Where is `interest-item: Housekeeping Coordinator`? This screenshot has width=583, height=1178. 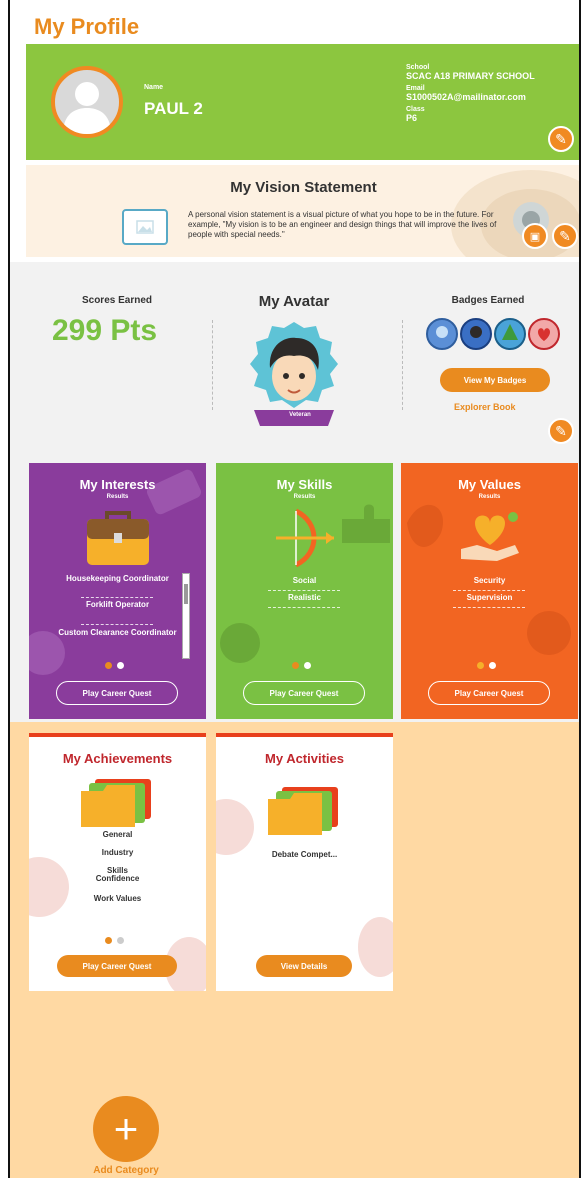 interest-item: Housekeeping Coordinator is located at coordinates (117, 578).